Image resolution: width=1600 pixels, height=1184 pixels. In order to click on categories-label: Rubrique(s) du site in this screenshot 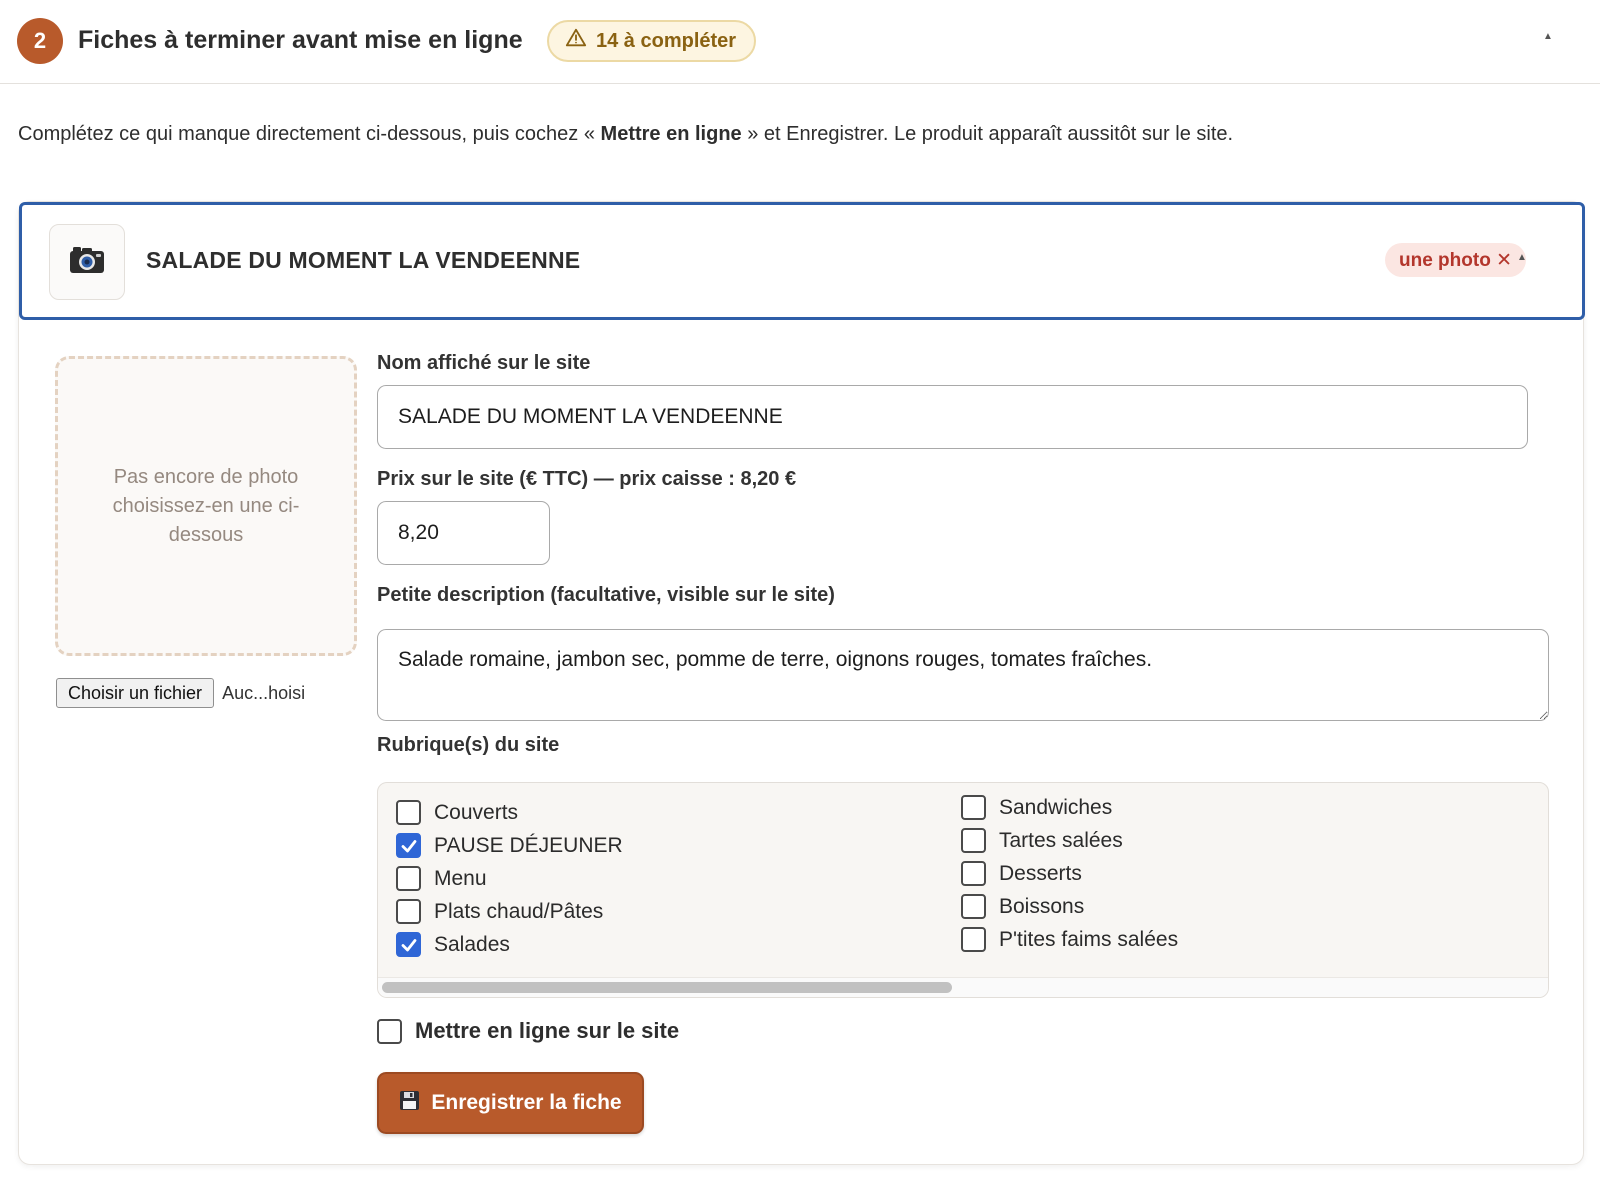, I will do `click(468, 745)`.